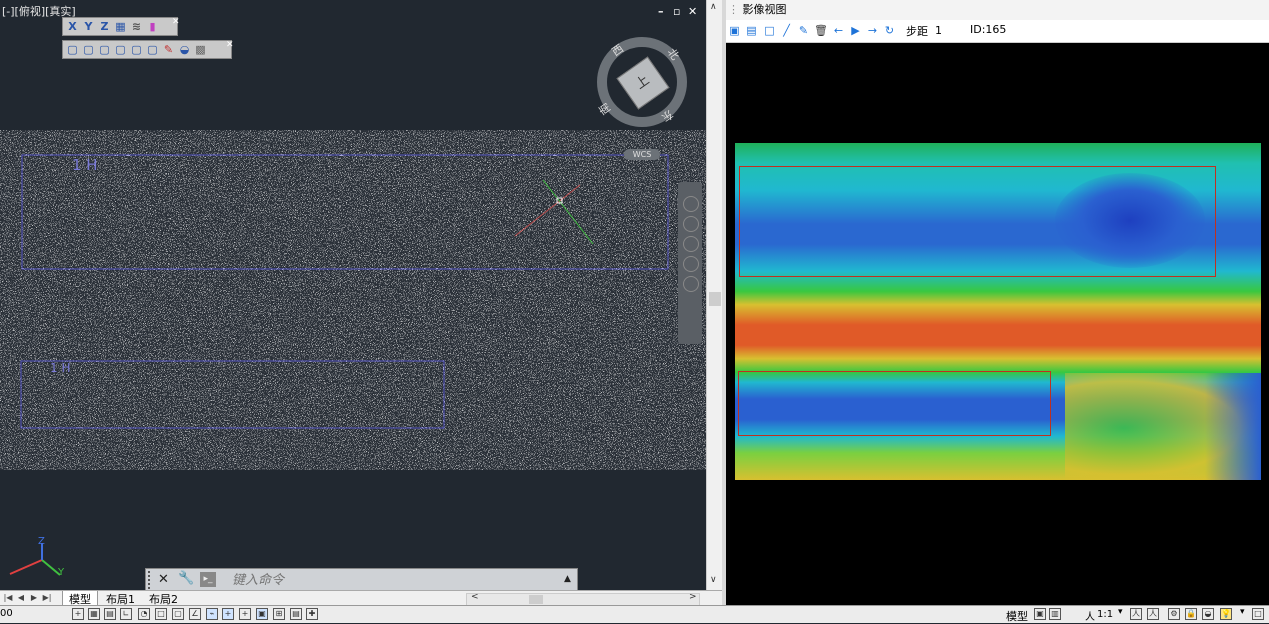 This screenshot has height=624, width=1269. Describe the element at coordinates (821, 30) in the screenshot. I see `delete-icon: 🗑` at that location.